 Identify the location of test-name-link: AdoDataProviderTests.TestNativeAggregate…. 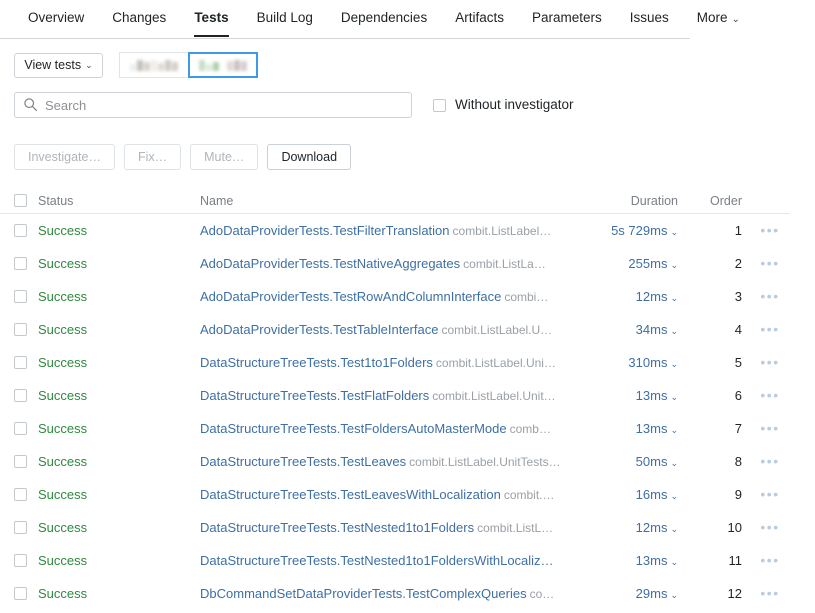
(330, 263).